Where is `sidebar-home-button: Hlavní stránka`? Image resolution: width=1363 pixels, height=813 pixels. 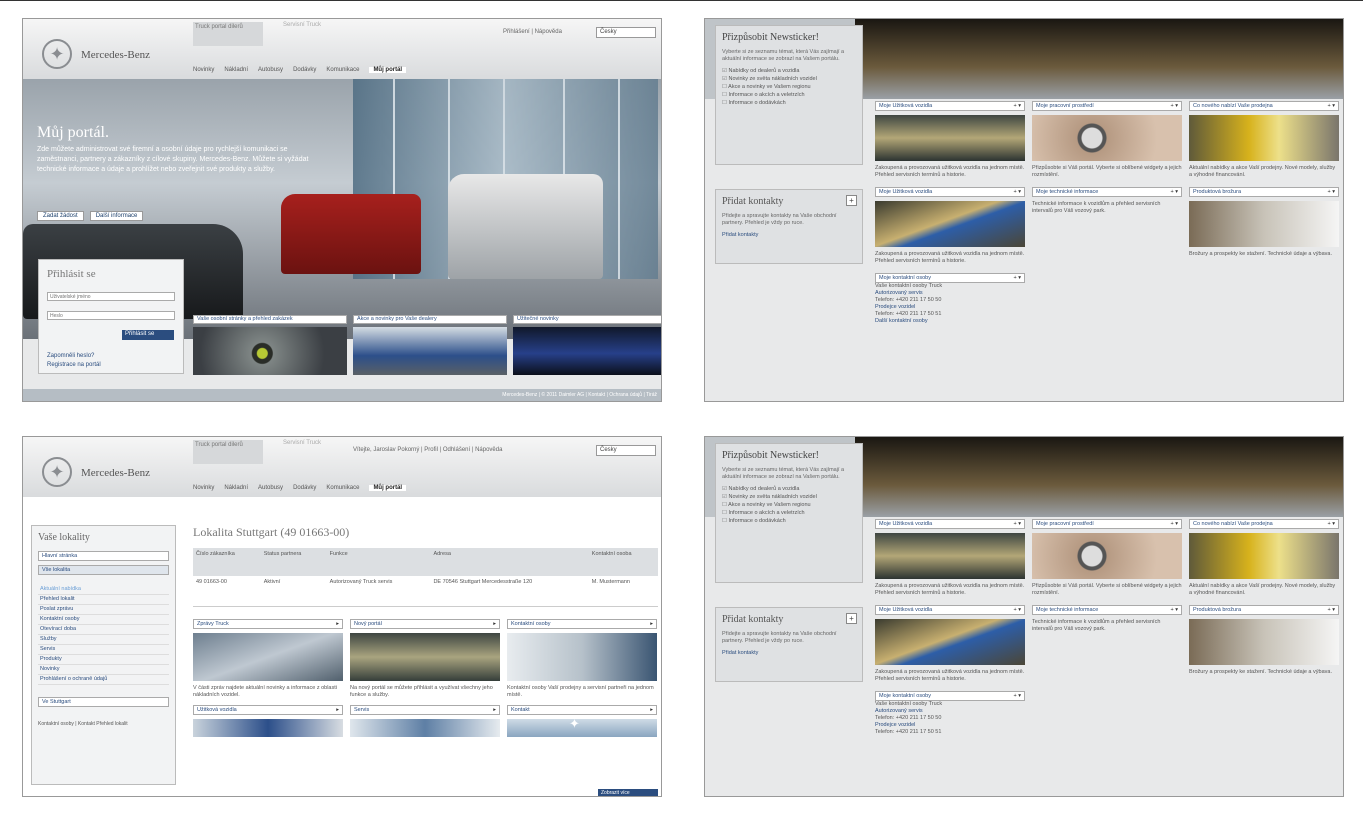 sidebar-home-button: Hlavní stránka is located at coordinates (103, 556).